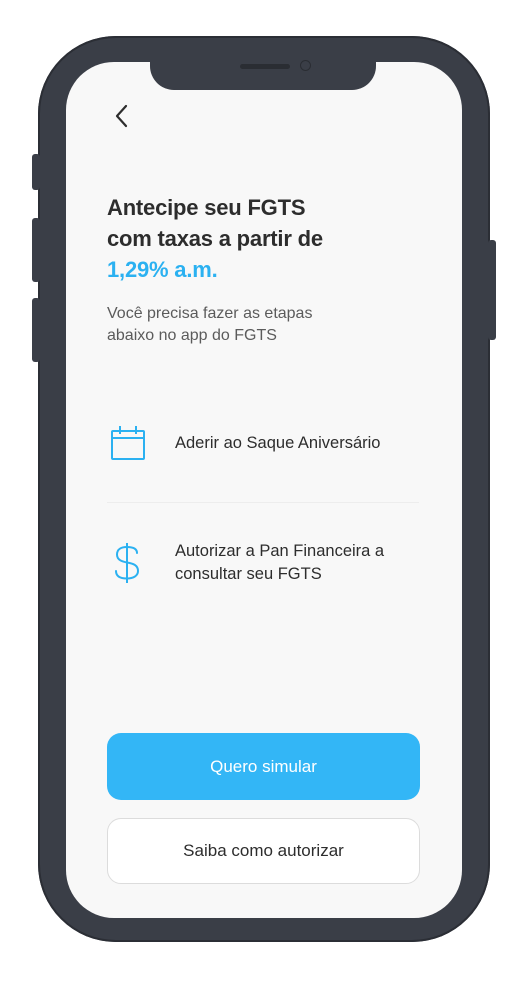  What do you see at coordinates (210, 313) in the screenshot?
I see `subtitle-line-1: Você precisa fazer as etapas` at bounding box center [210, 313].